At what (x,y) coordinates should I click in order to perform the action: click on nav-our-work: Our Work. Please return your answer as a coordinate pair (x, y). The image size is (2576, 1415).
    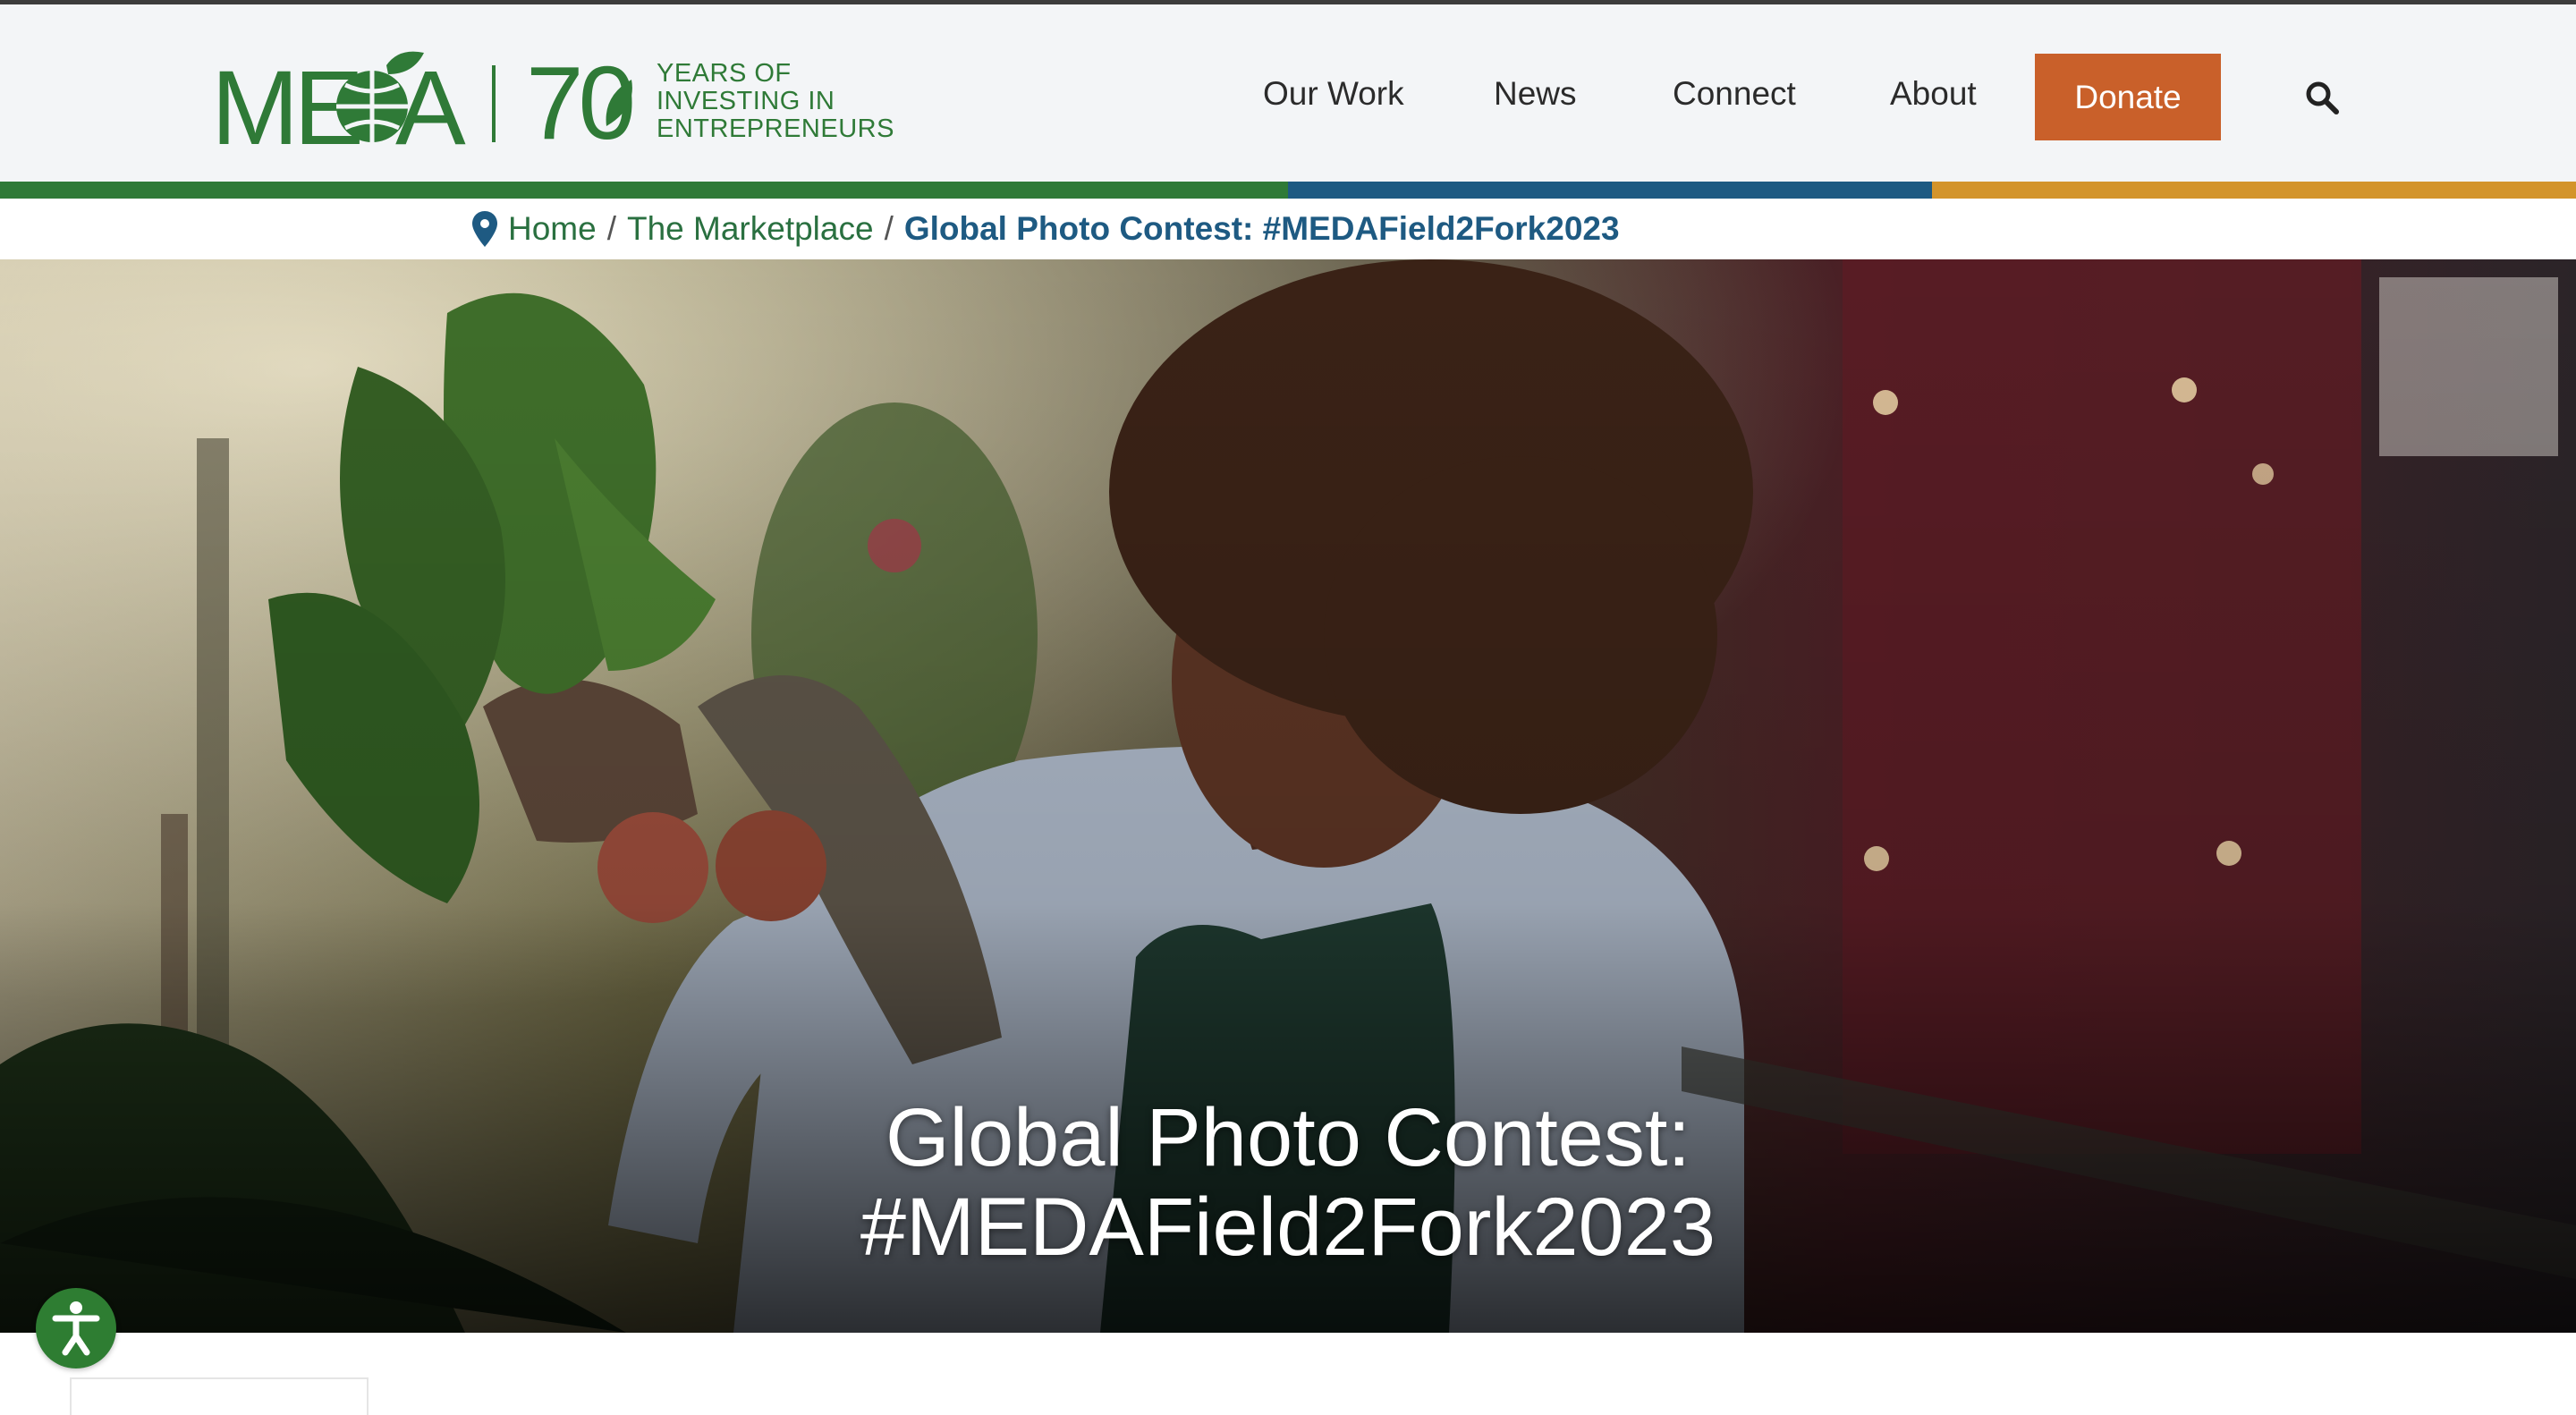
    Looking at the image, I should click on (1333, 94).